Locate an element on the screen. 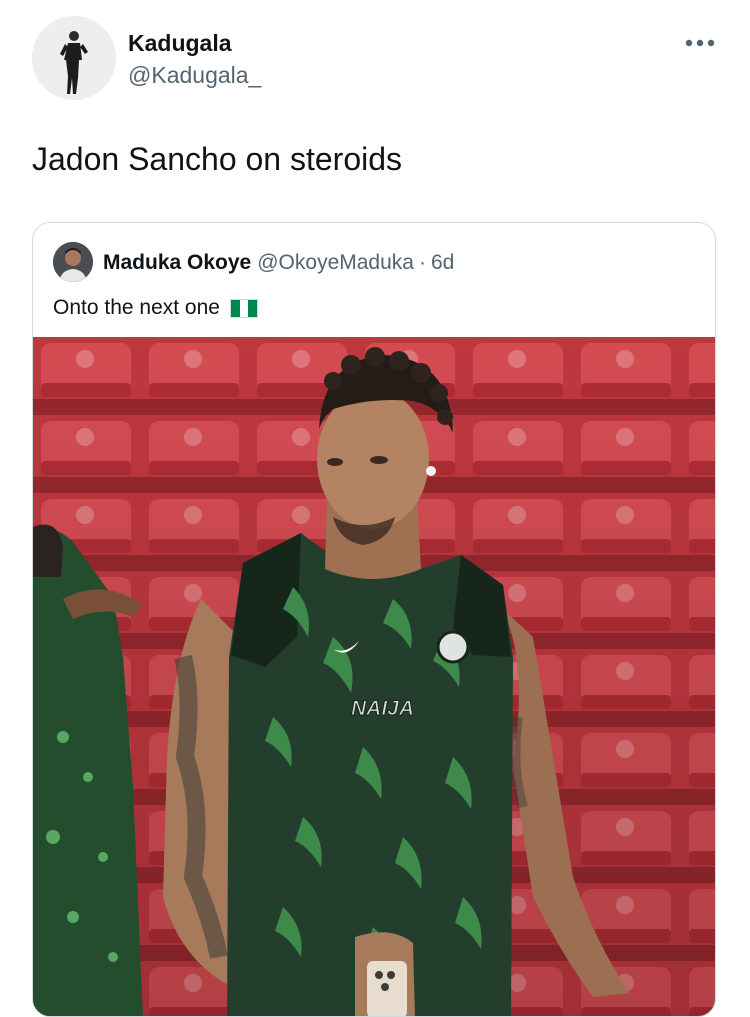 The height and width of the screenshot is (1017, 750). author-handle: @Kadugala_ is located at coordinates (194, 75).